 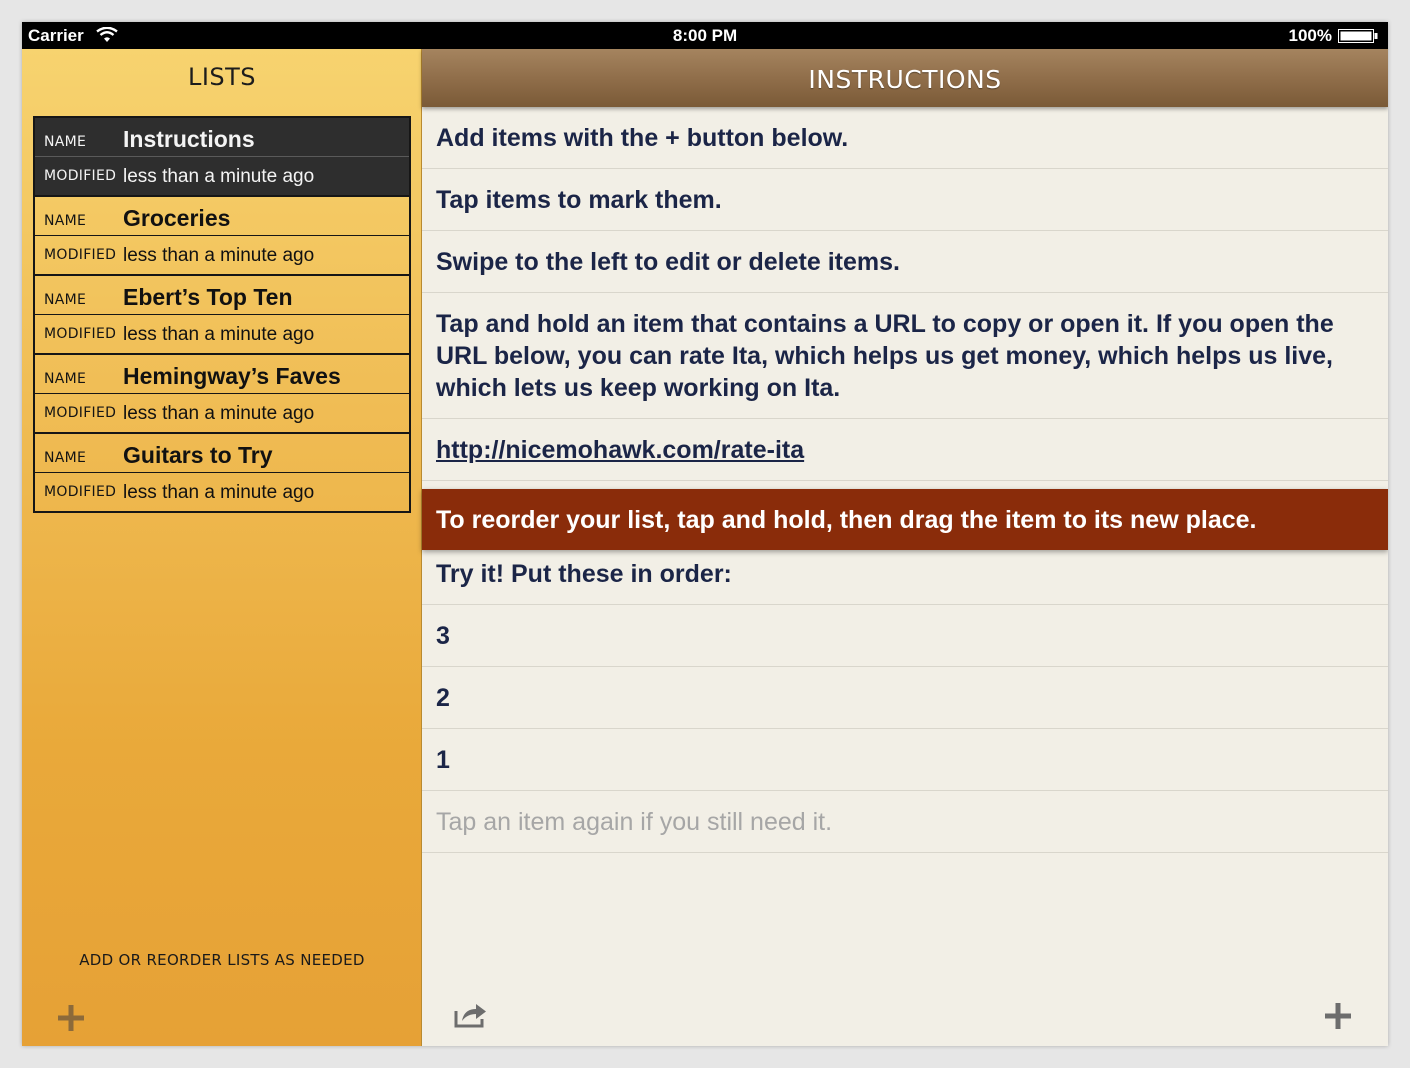 I want to click on list-item: Tap items to mark them., so click(x=905, y=200).